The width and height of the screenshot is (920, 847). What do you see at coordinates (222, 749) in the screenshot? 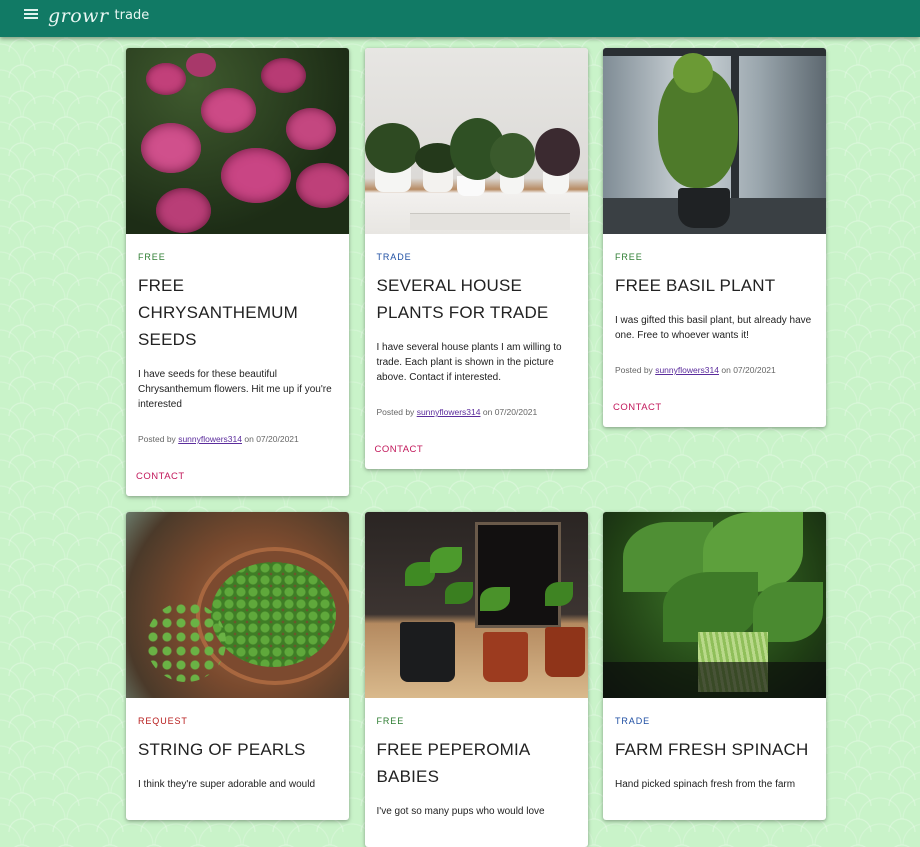
I see `listing-title: STRING OF PEARLS` at bounding box center [222, 749].